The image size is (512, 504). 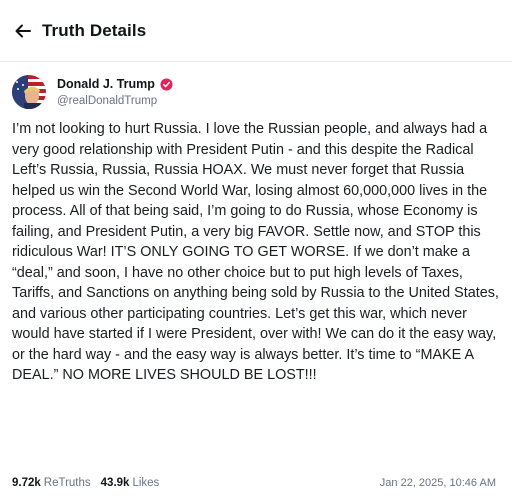 What do you see at coordinates (29, 92) in the screenshot?
I see `avatar` at bounding box center [29, 92].